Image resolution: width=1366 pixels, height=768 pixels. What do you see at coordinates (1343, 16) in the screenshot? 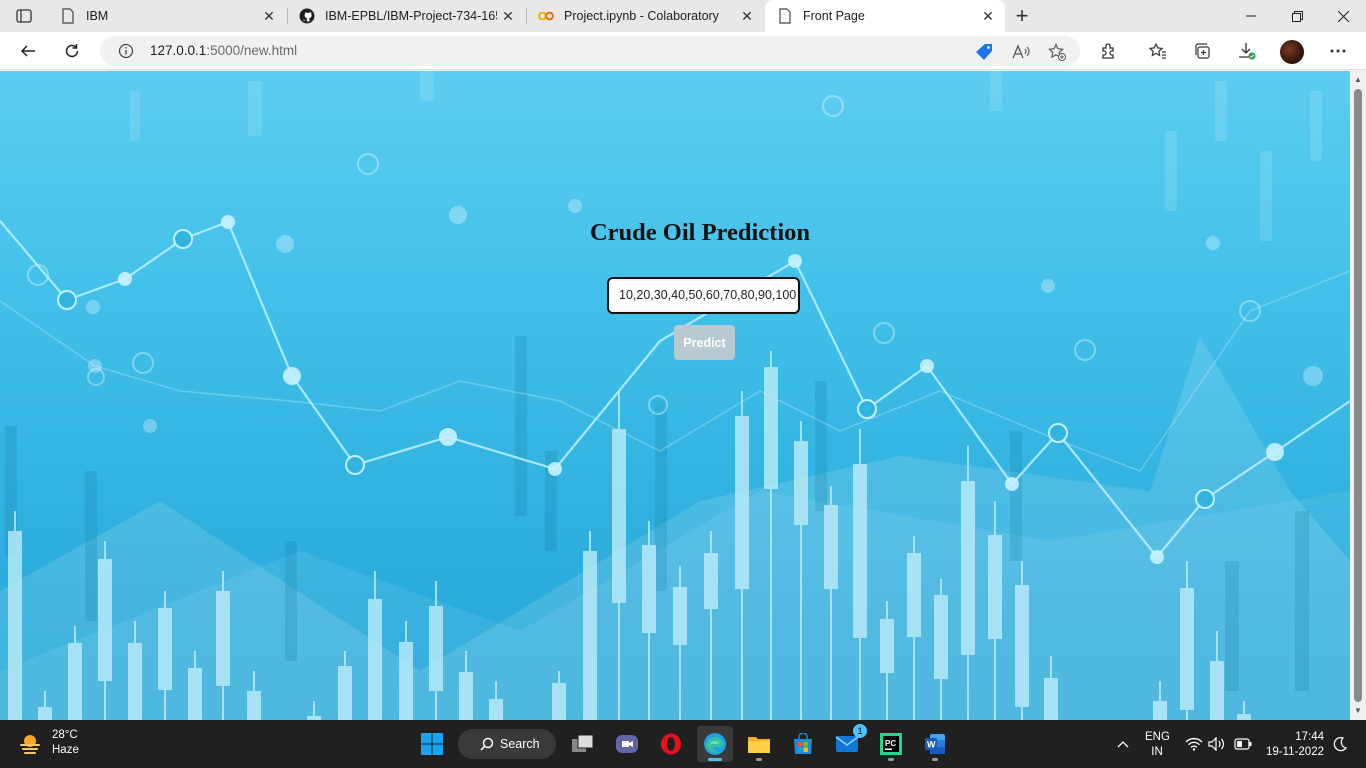
I see `close-window-button` at bounding box center [1343, 16].